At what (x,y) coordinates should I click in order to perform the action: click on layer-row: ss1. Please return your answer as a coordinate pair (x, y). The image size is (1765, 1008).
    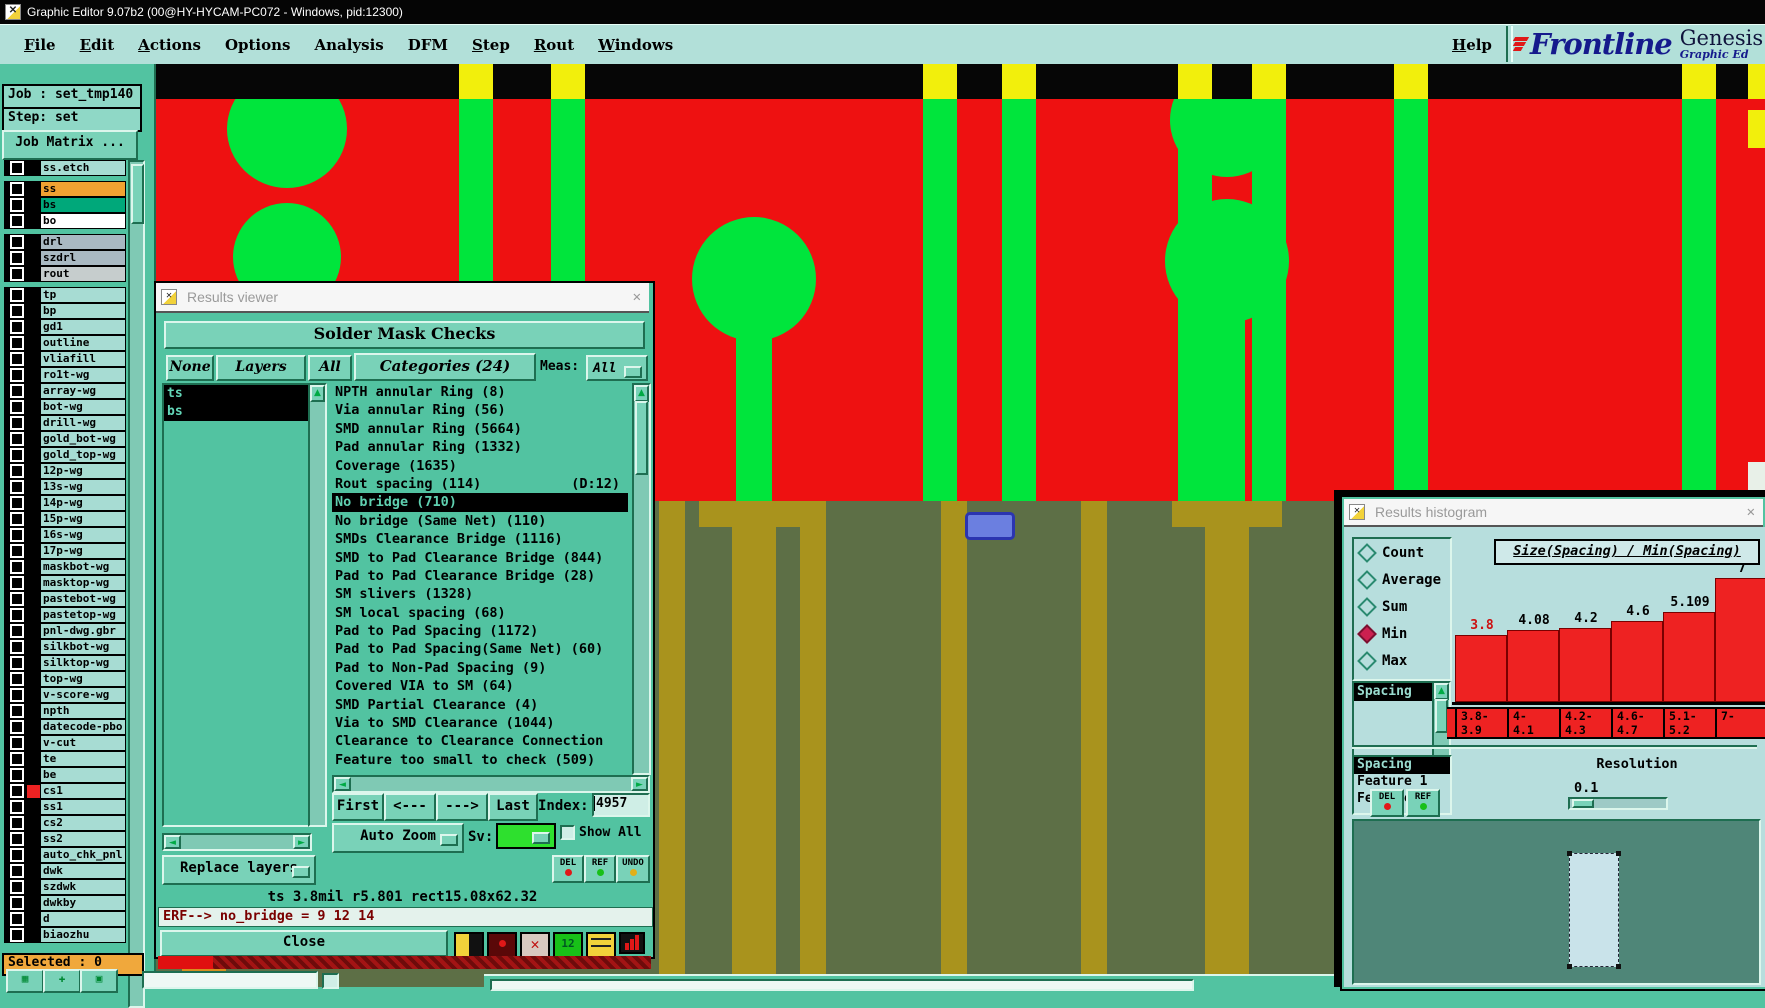
    Looking at the image, I should click on (65, 807).